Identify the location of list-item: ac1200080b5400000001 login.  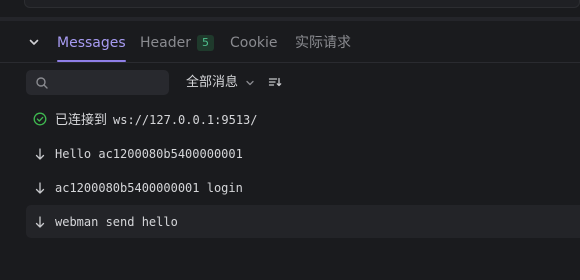
(303, 187).